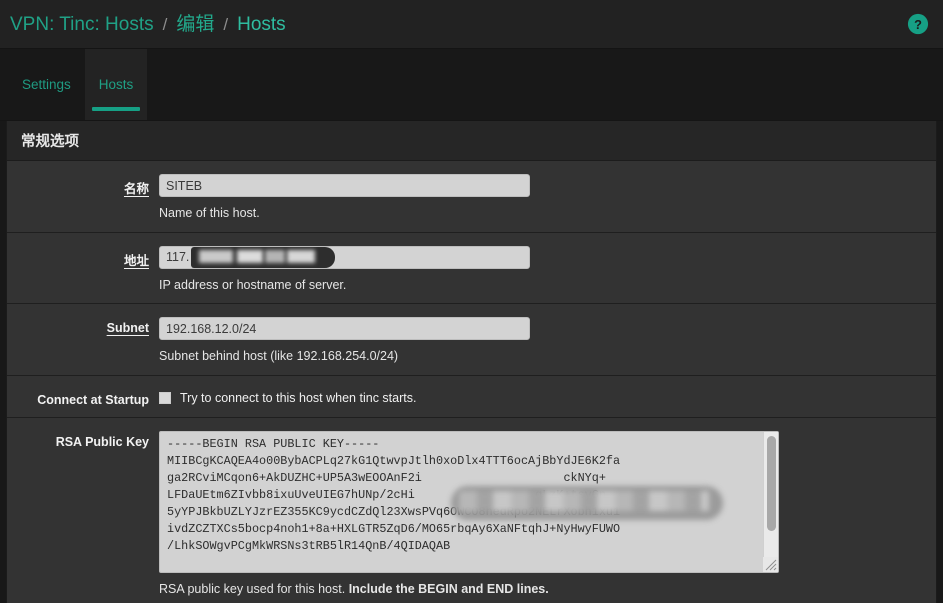 The width and height of the screenshot is (943, 603). What do you see at coordinates (344, 185) in the screenshot?
I see `name-input` at bounding box center [344, 185].